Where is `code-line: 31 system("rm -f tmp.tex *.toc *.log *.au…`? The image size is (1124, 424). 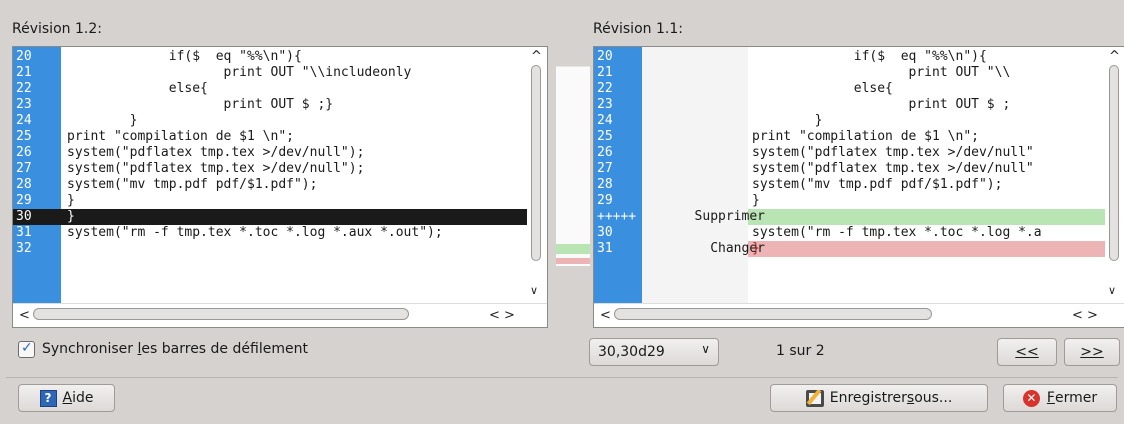 code-line: 31 system("rm -f tmp.tex *.toc *.log *.au… is located at coordinates (280, 233).